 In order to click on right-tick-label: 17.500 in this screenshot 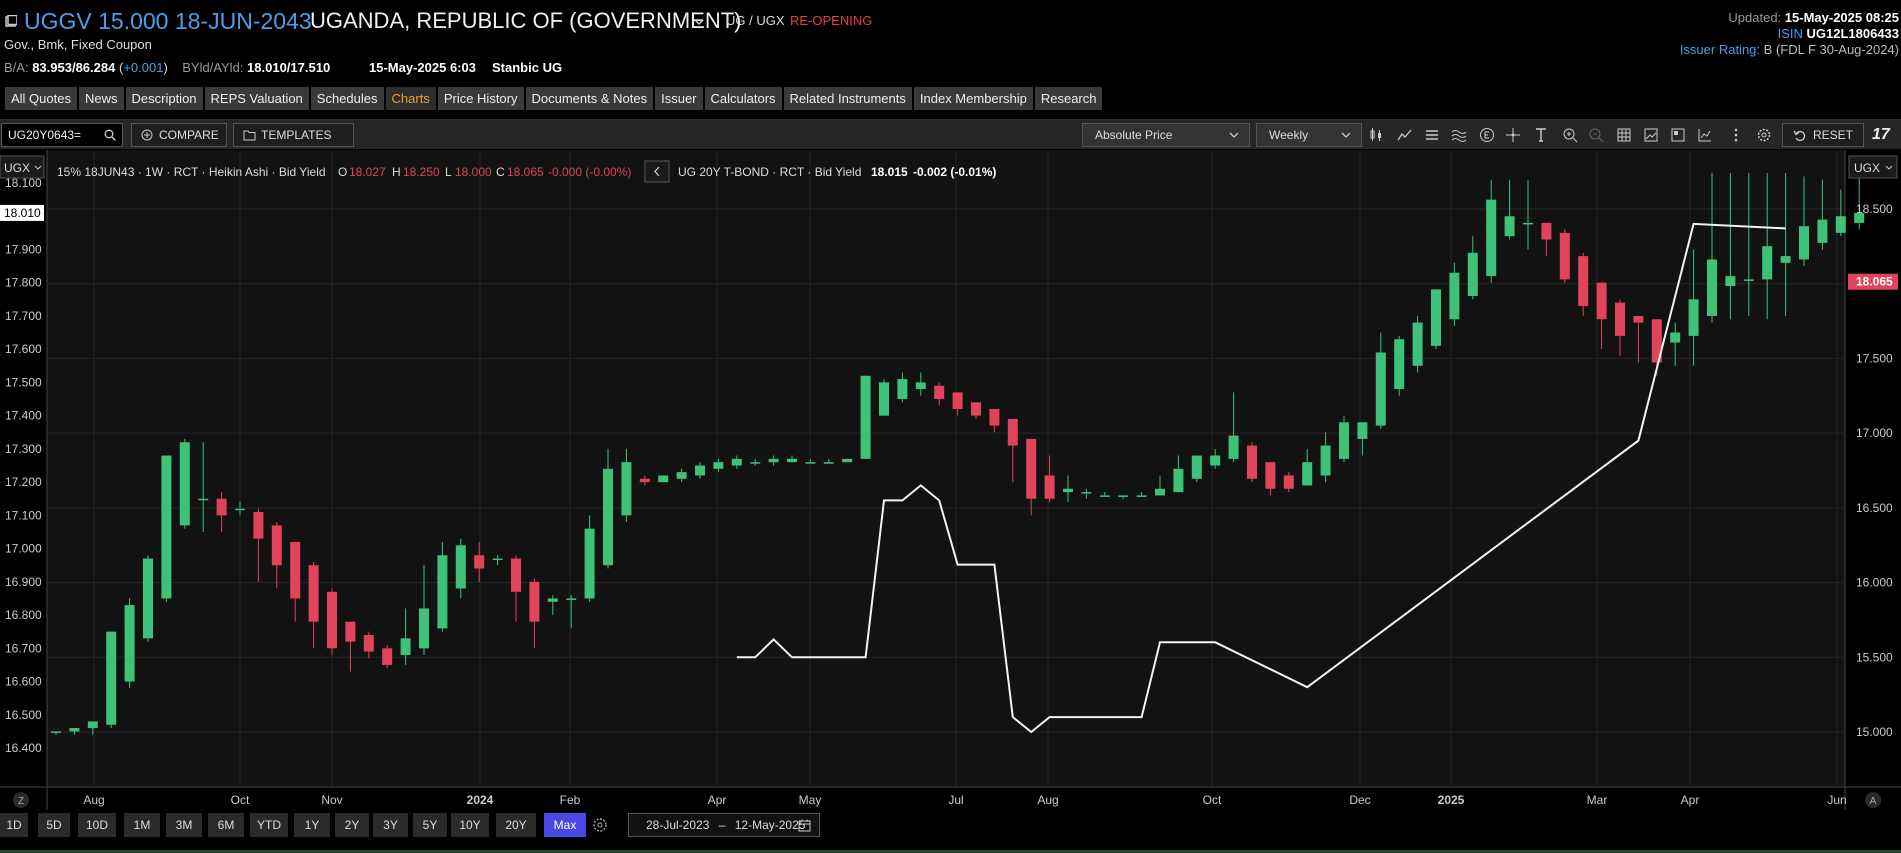, I will do `click(1874, 358)`.